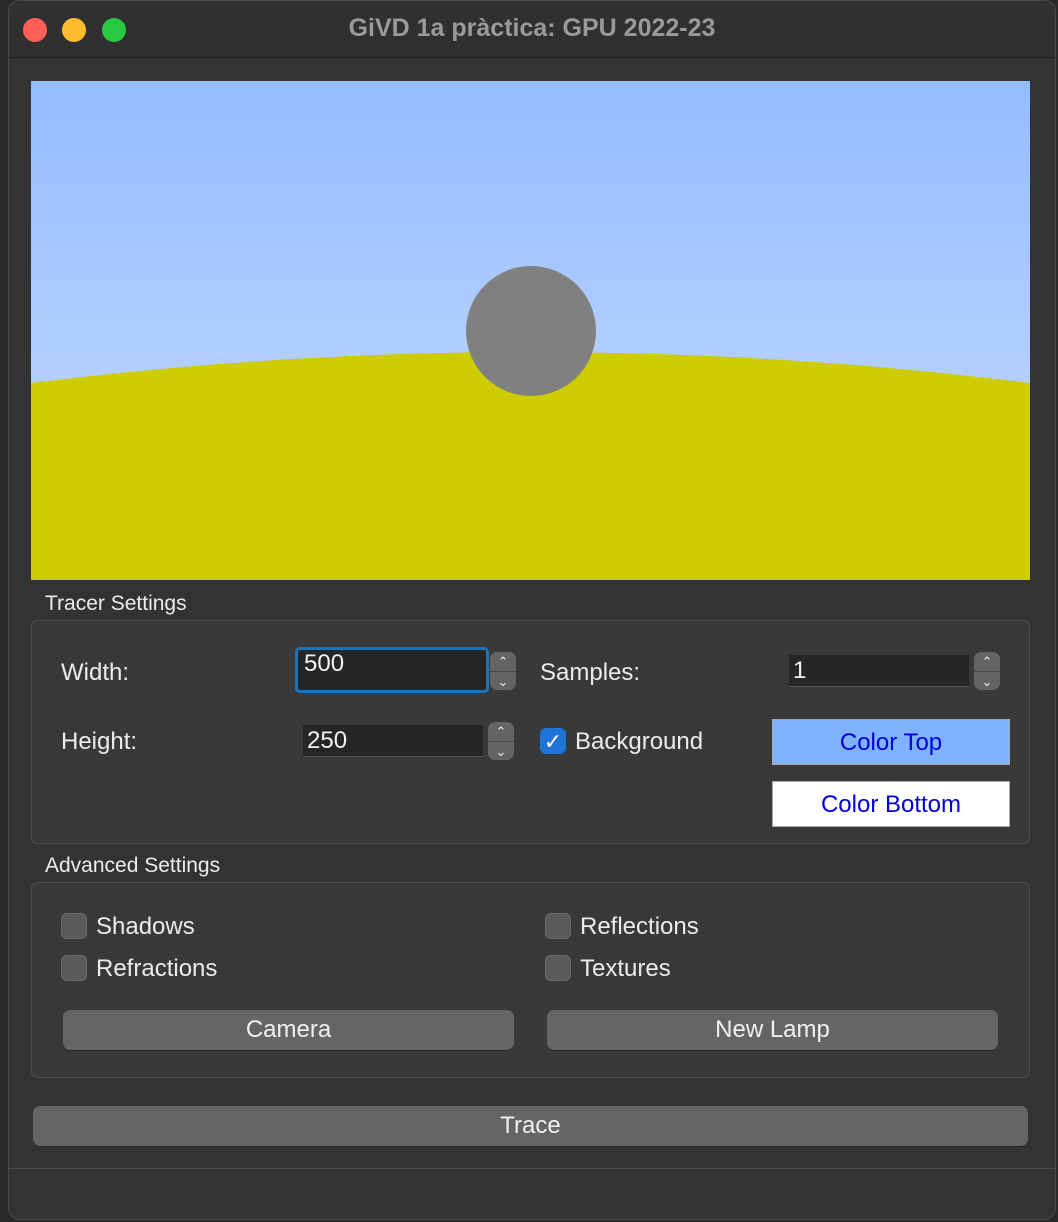 The width and height of the screenshot is (1058, 1222). Describe the element at coordinates (772, 1030) in the screenshot. I see `new-lamp-button: New Lamp` at that location.